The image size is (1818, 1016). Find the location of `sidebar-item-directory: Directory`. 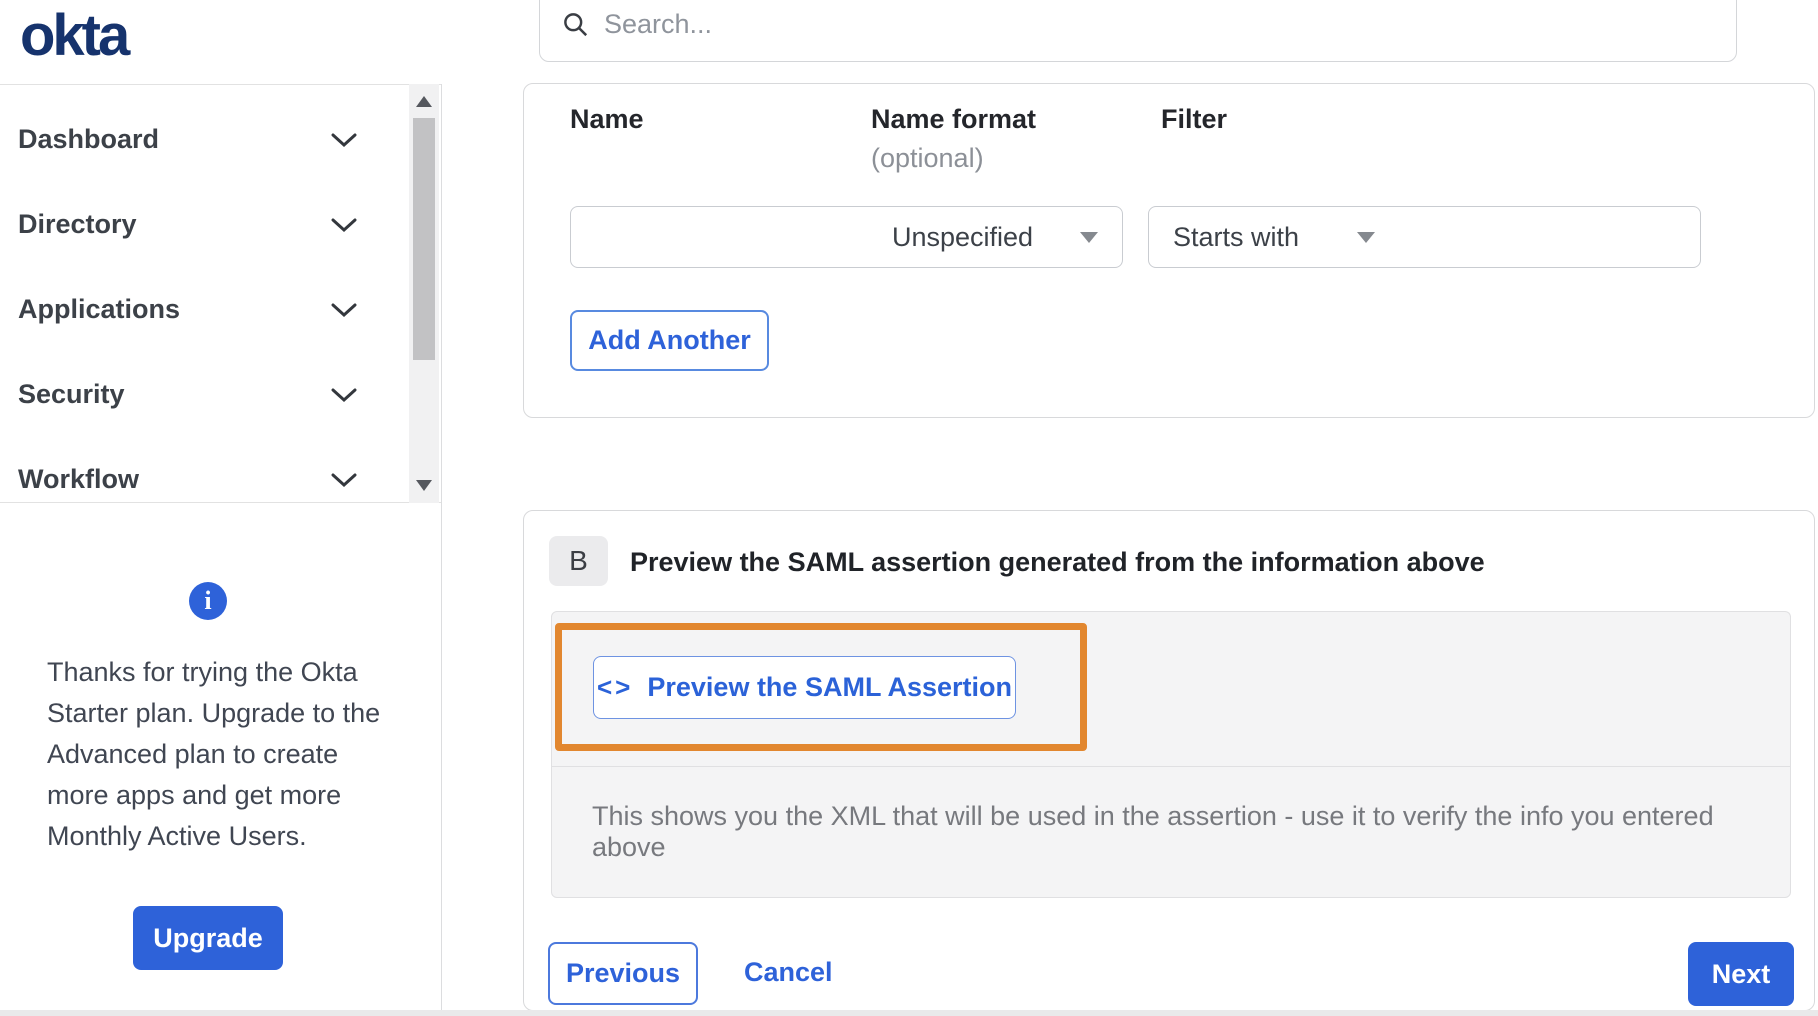

sidebar-item-directory: Directory is located at coordinates (204, 224).